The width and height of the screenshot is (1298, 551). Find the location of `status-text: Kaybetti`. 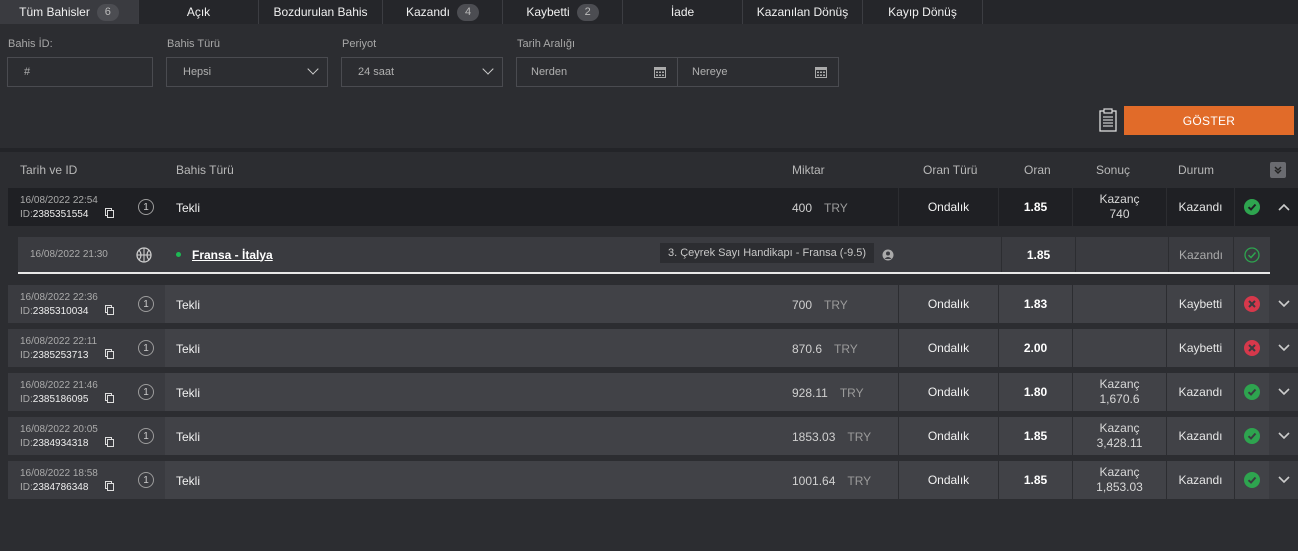

status-text: Kaybetti is located at coordinates (1200, 304).